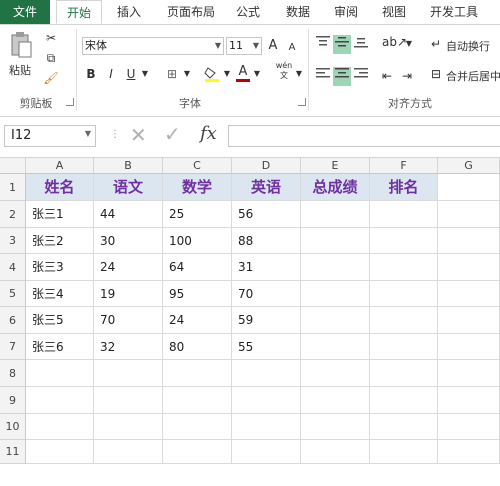 The height and width of the screenshot is (486, 500). I want to click on table-header-cell: 姓名, so click(60, 187).